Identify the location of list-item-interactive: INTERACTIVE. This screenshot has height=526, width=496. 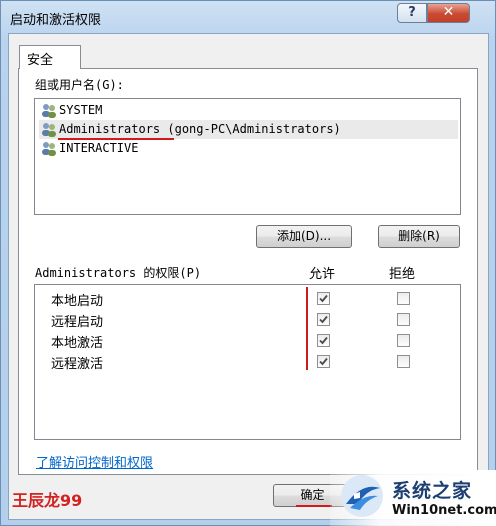
(248, 148).